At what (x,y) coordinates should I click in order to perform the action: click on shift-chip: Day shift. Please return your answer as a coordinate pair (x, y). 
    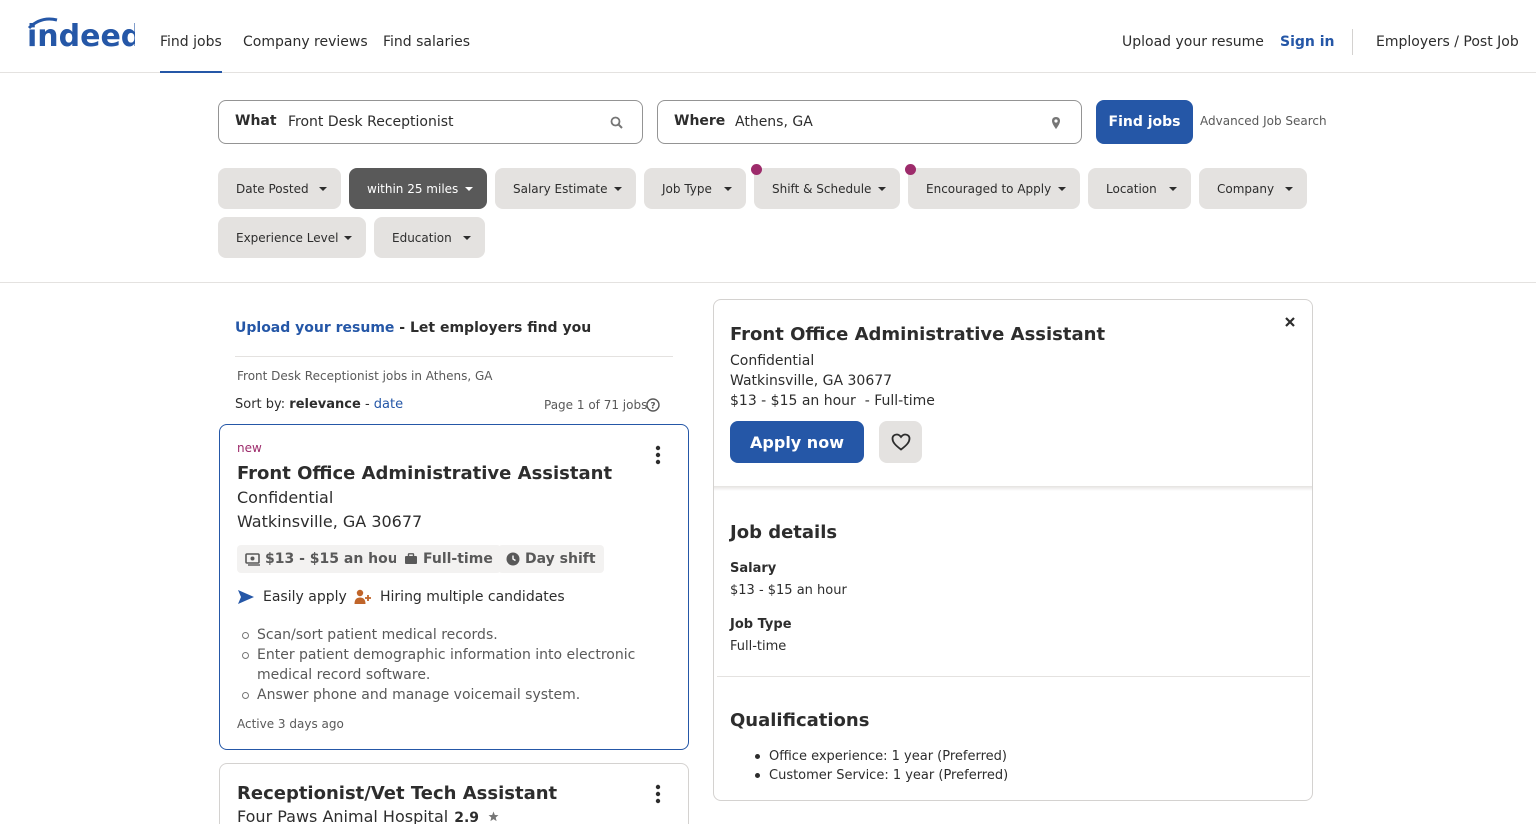
    Looking at the image, I should click on (551, 559).